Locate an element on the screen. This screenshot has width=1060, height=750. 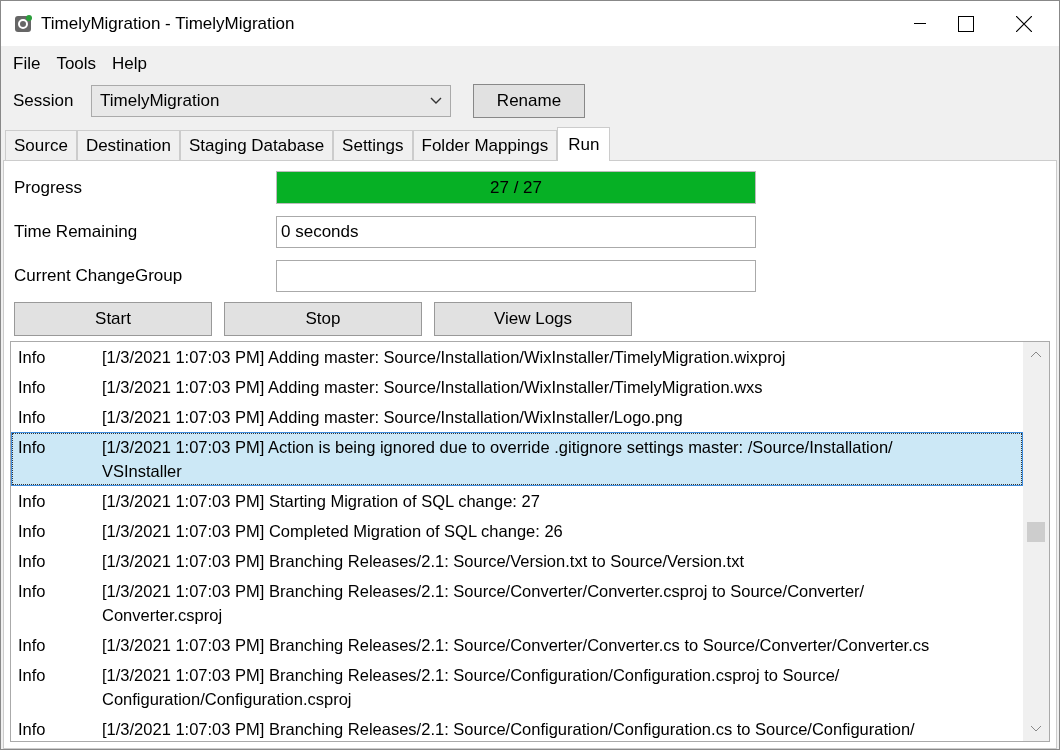
action-button: Stop is located at coordinates (323, 319).